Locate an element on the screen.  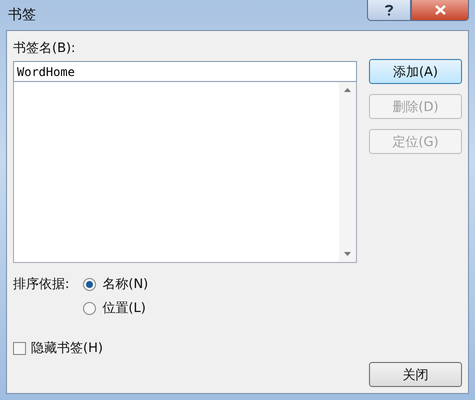
checkbox-label: 隐藏书签(H) is located at coordinates (67, 348).